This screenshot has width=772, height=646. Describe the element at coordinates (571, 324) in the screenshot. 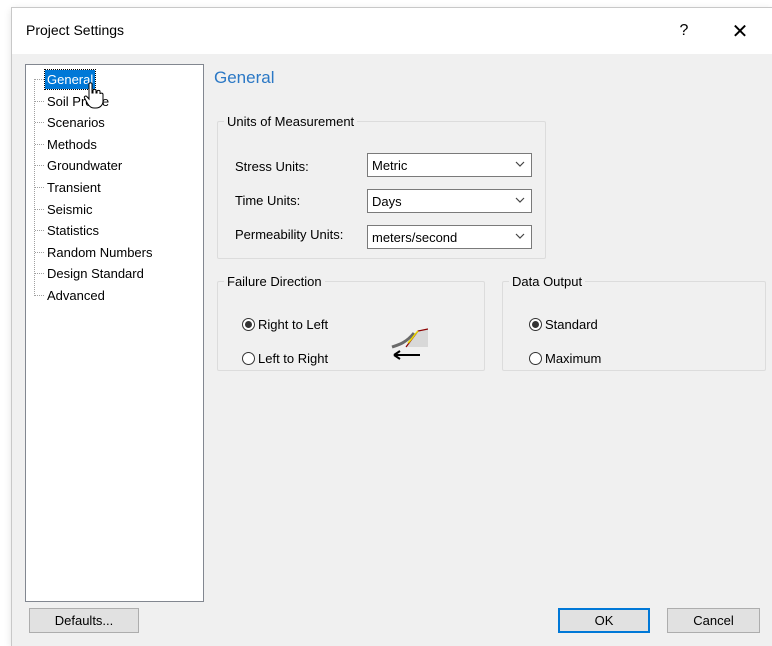

I see `radio-standard-label: Standard` at that location.